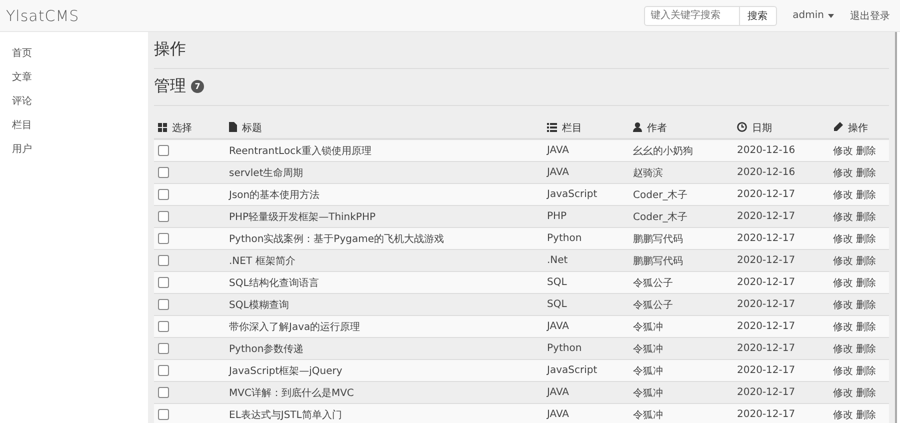  What do you see at coordinates (285, 371) in the screenshot?
I see `table-cell: JavaScript框架—jQuery` at bounding box center [285, 371].